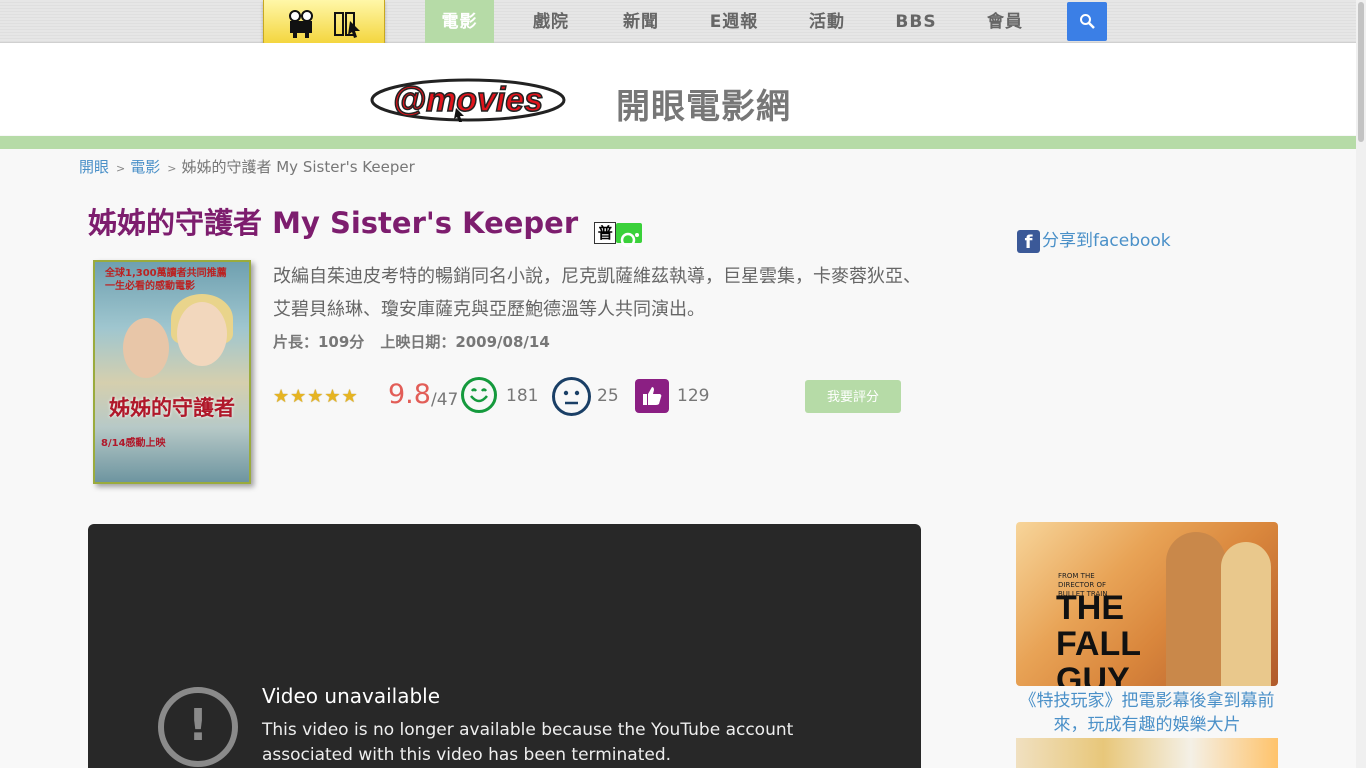 This screenshot has width=1366, height=768. What do you see at coordinates (605, 233) in the screenshot?
I see `rating-general-label: 普` at bounding box center [605, 233].